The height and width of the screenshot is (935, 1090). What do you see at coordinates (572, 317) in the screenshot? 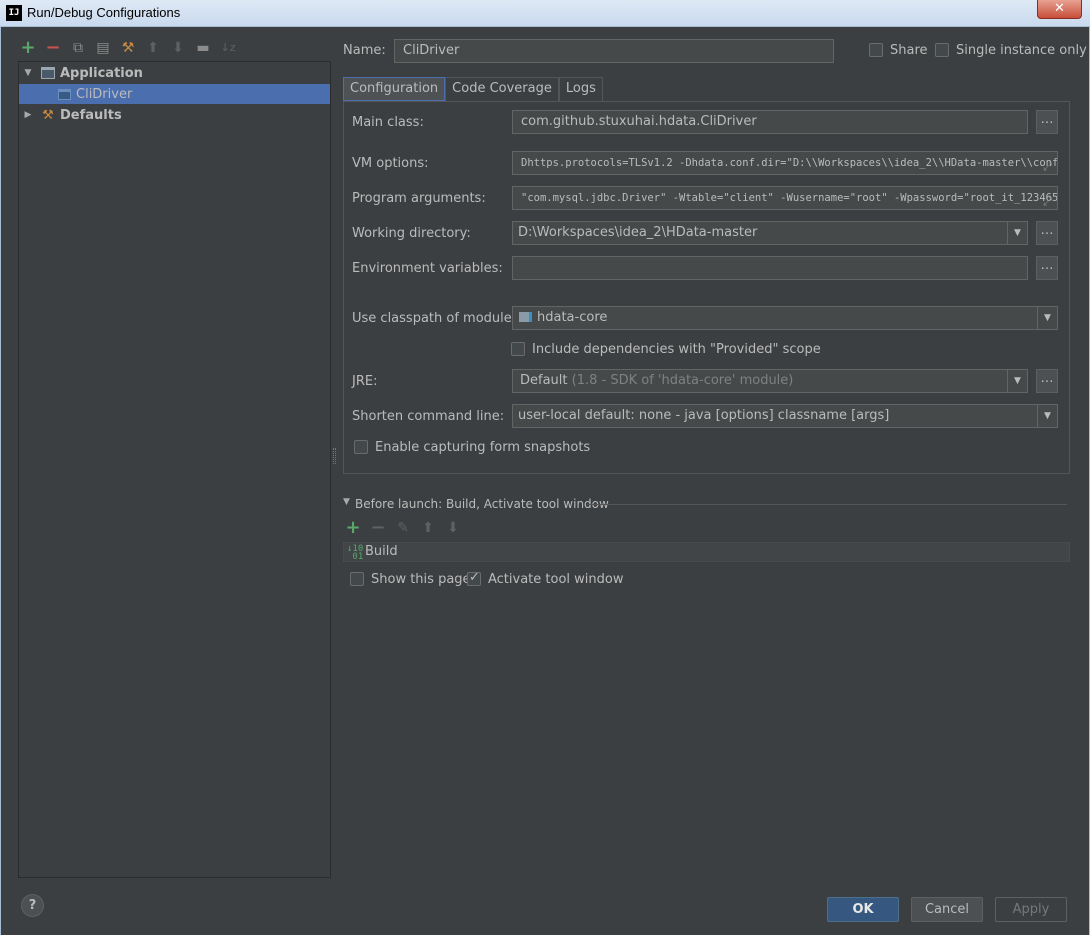
I see `classpath-module-value: hdata-core` at bounding box center [572, 317].